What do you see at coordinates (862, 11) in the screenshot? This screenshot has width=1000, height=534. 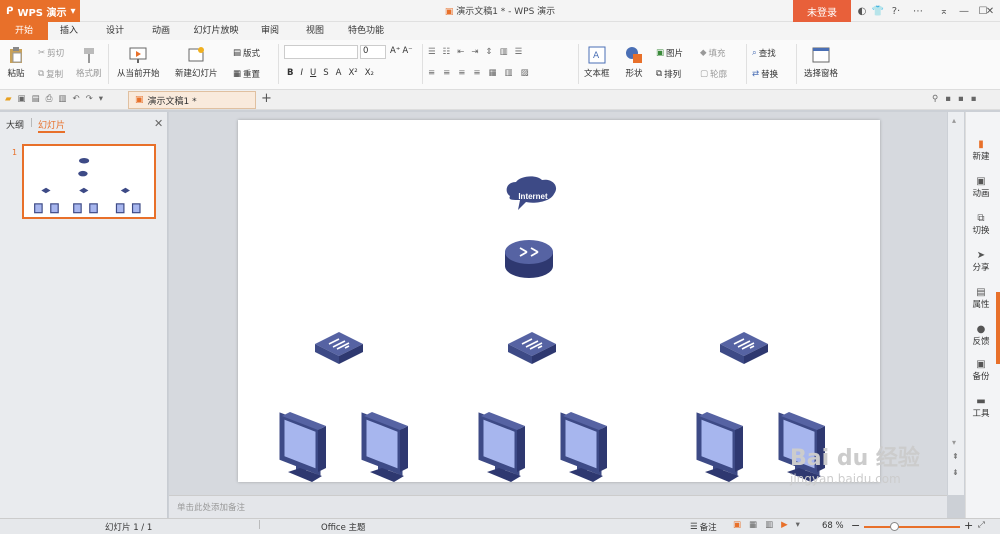 I see `skin-icon: ◐` at bounding box center [862, 11].